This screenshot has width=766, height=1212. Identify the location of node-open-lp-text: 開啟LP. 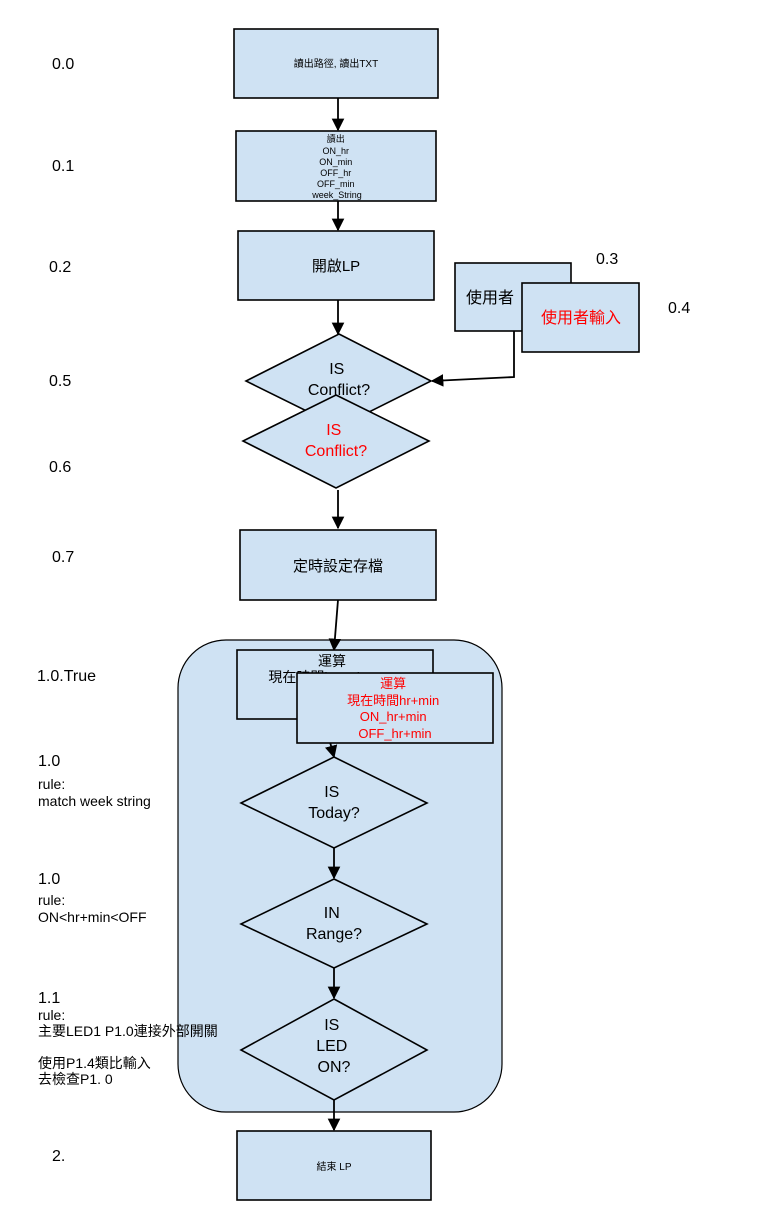
(336, 266).